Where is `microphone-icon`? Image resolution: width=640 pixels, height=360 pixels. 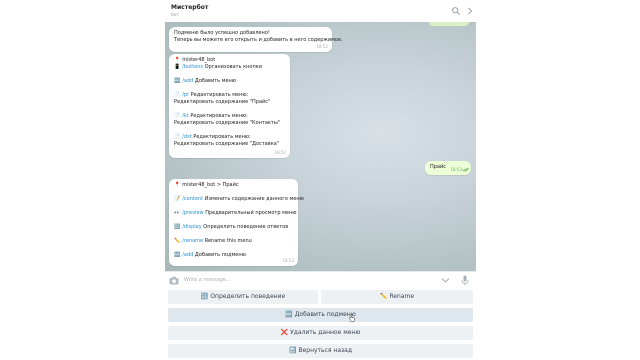
microphone-icon is located at coordinates (465, 280).